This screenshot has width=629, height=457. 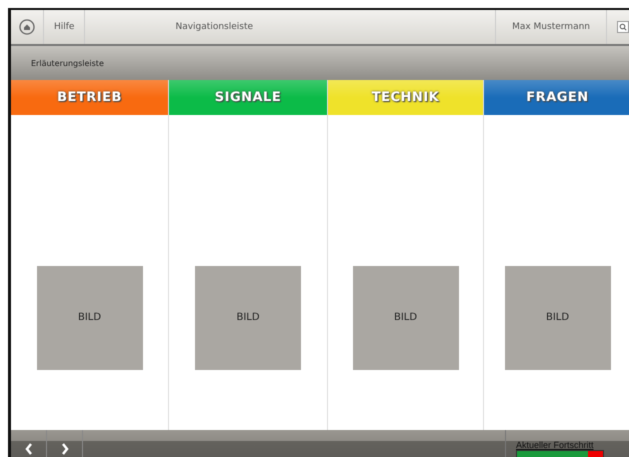 I want to click on home-icon, so click(x=27, y=27).